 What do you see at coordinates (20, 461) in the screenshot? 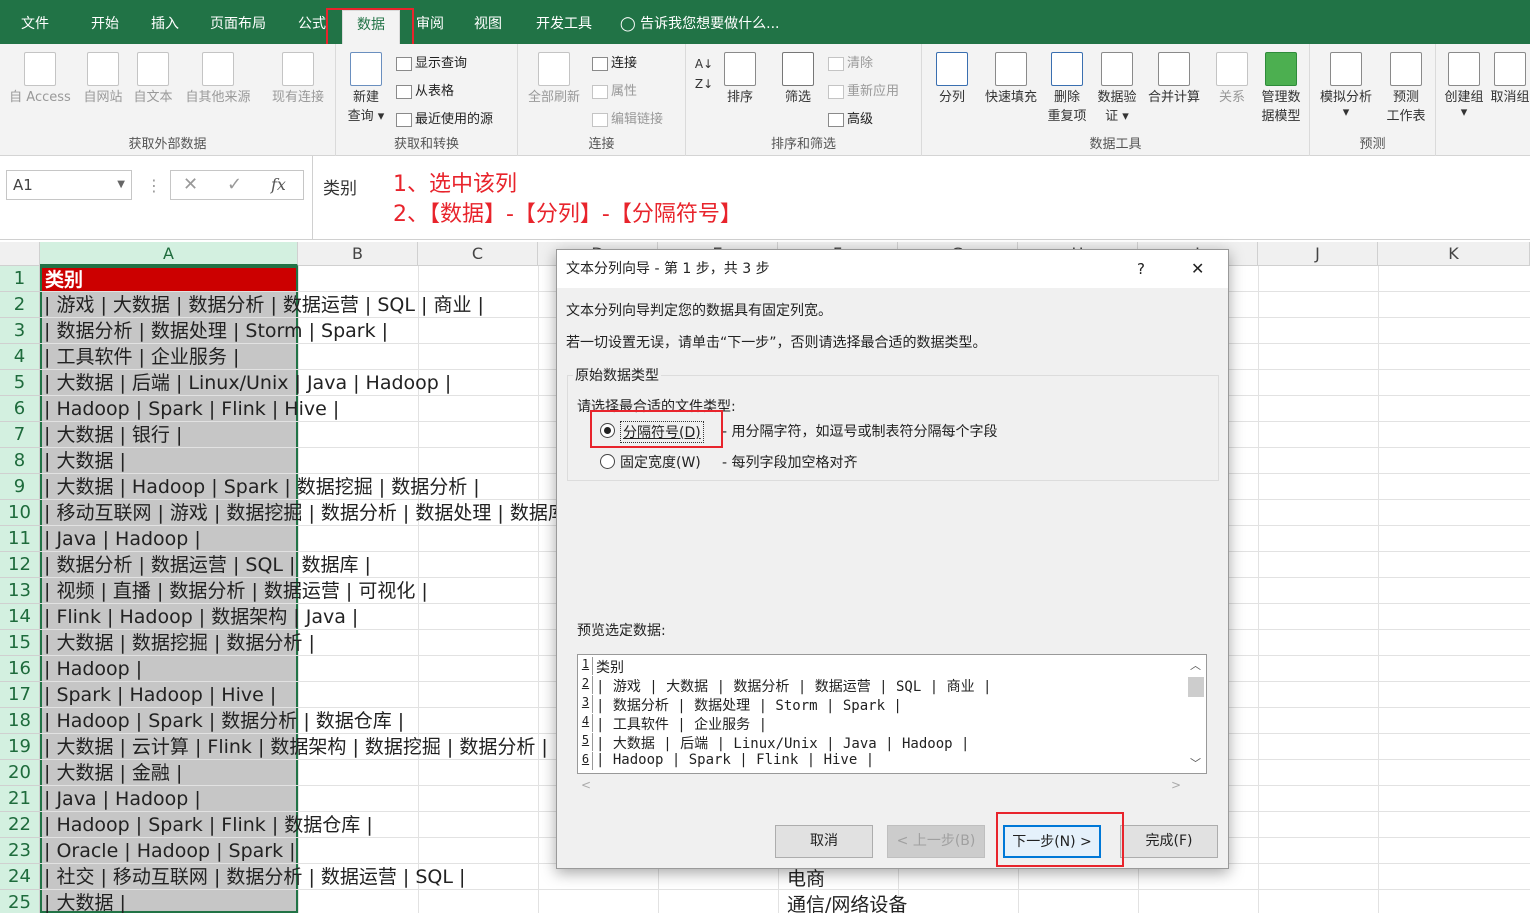
I see `row-header: 8` at bounding box center [20, 461].